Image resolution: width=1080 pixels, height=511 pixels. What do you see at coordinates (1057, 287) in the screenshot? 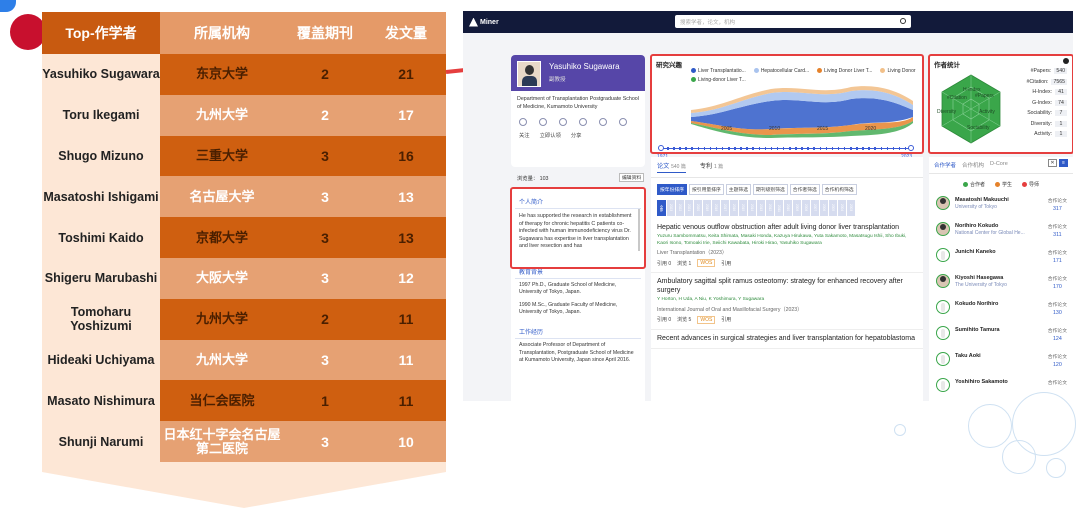
I see `coauthor-count-value: 170` at bounding box center [1057, 287].